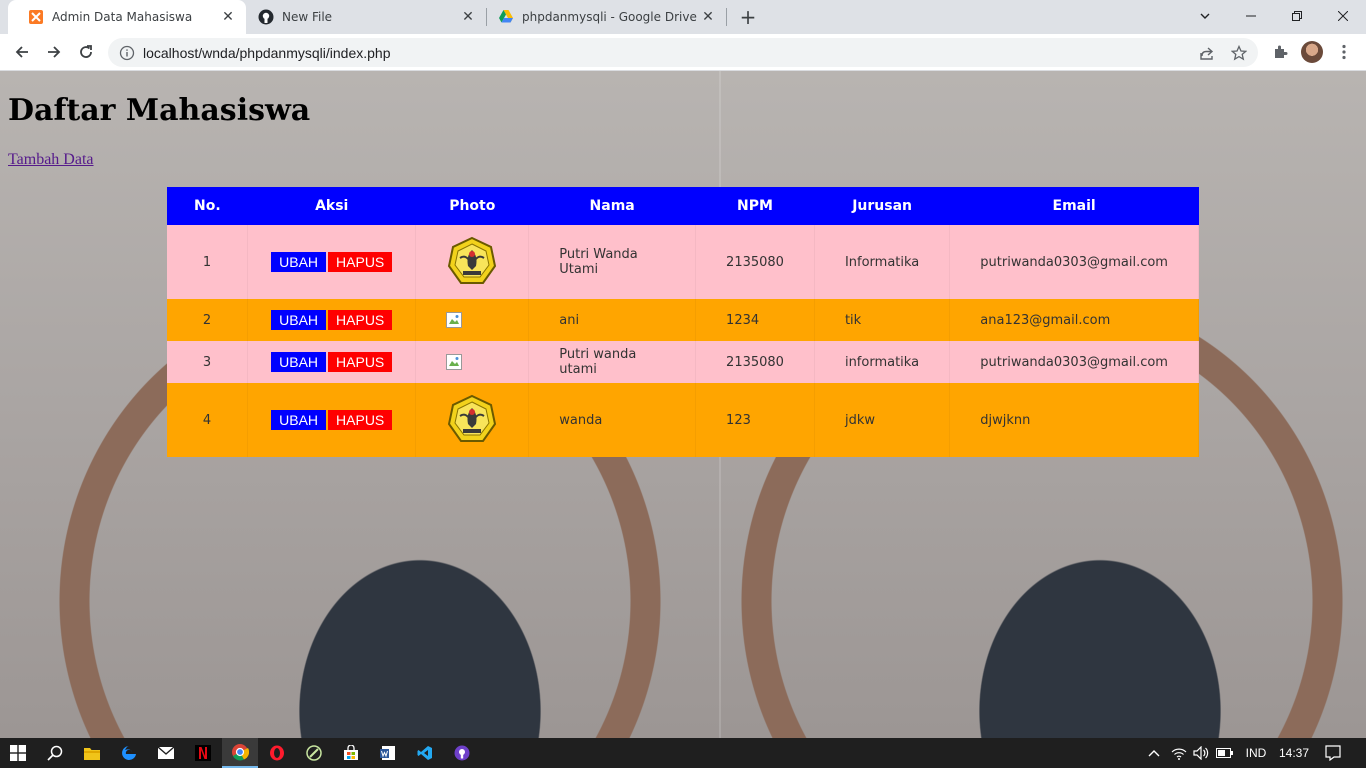 The height and width of the screenshot is (768, 1366). Describe the element at coordinates (18, 753) in the screenshot. I see `windows-start-icon` at that location.